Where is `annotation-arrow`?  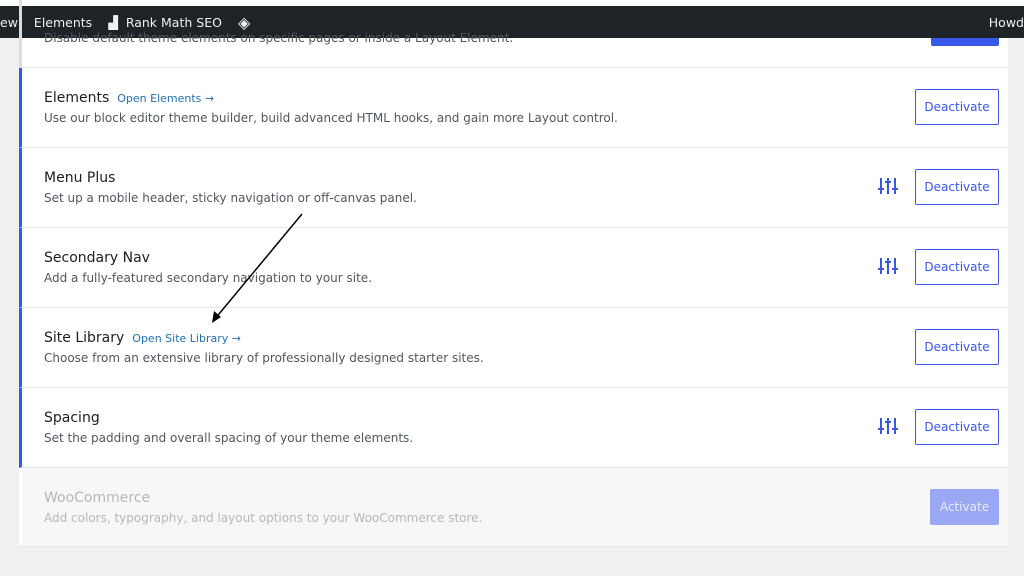 annotation-arrow is located at coordinates (257, 268).